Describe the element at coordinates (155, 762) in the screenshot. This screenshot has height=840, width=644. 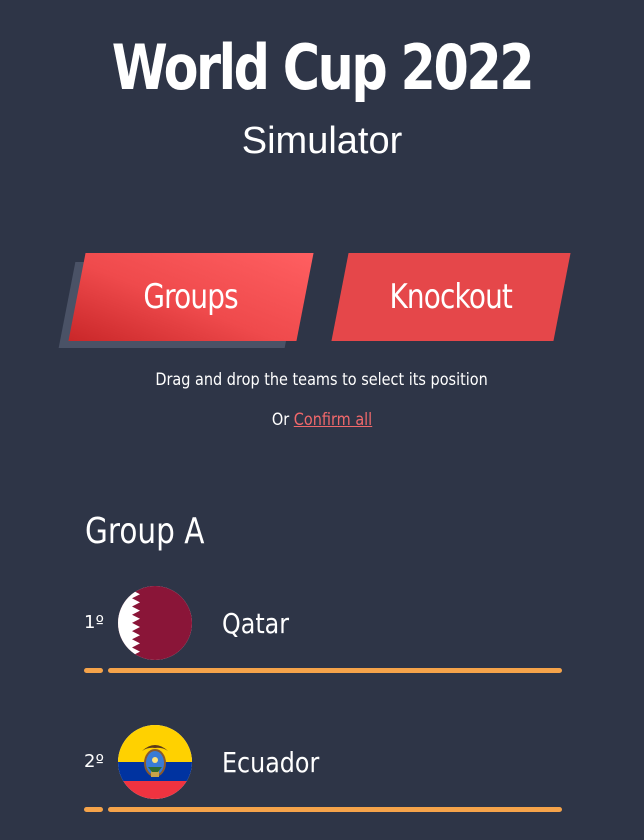
I see `ecuador-flag-icon` at that location.